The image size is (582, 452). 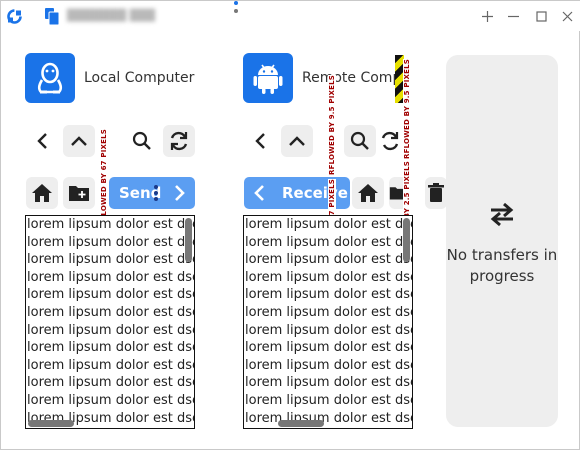 I want to click on document-icon, so click(x=53, y=16).